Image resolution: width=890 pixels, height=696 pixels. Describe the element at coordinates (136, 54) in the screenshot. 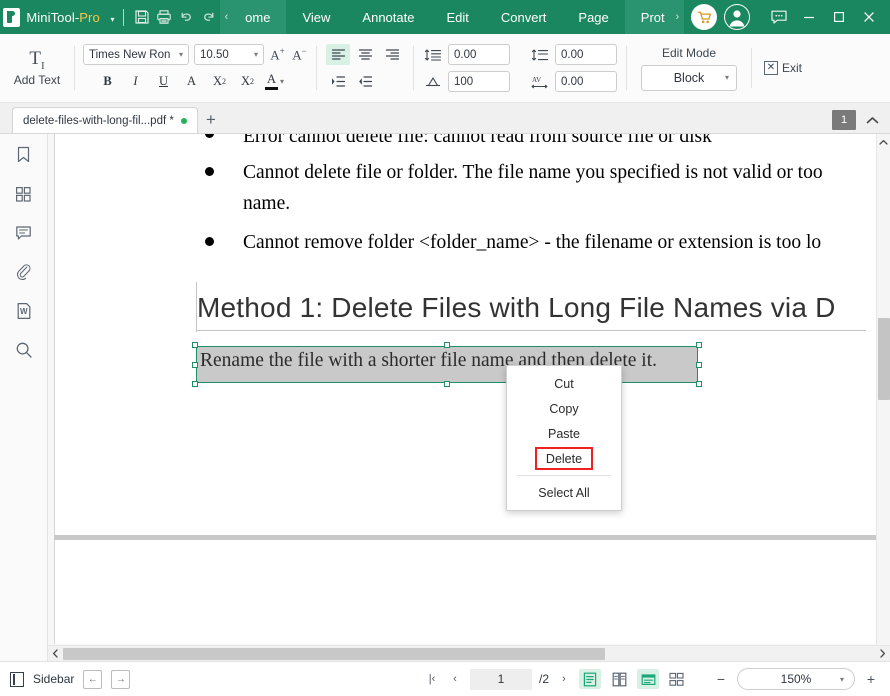

I see `font-family-select: Times New Ron ▾` at that location.